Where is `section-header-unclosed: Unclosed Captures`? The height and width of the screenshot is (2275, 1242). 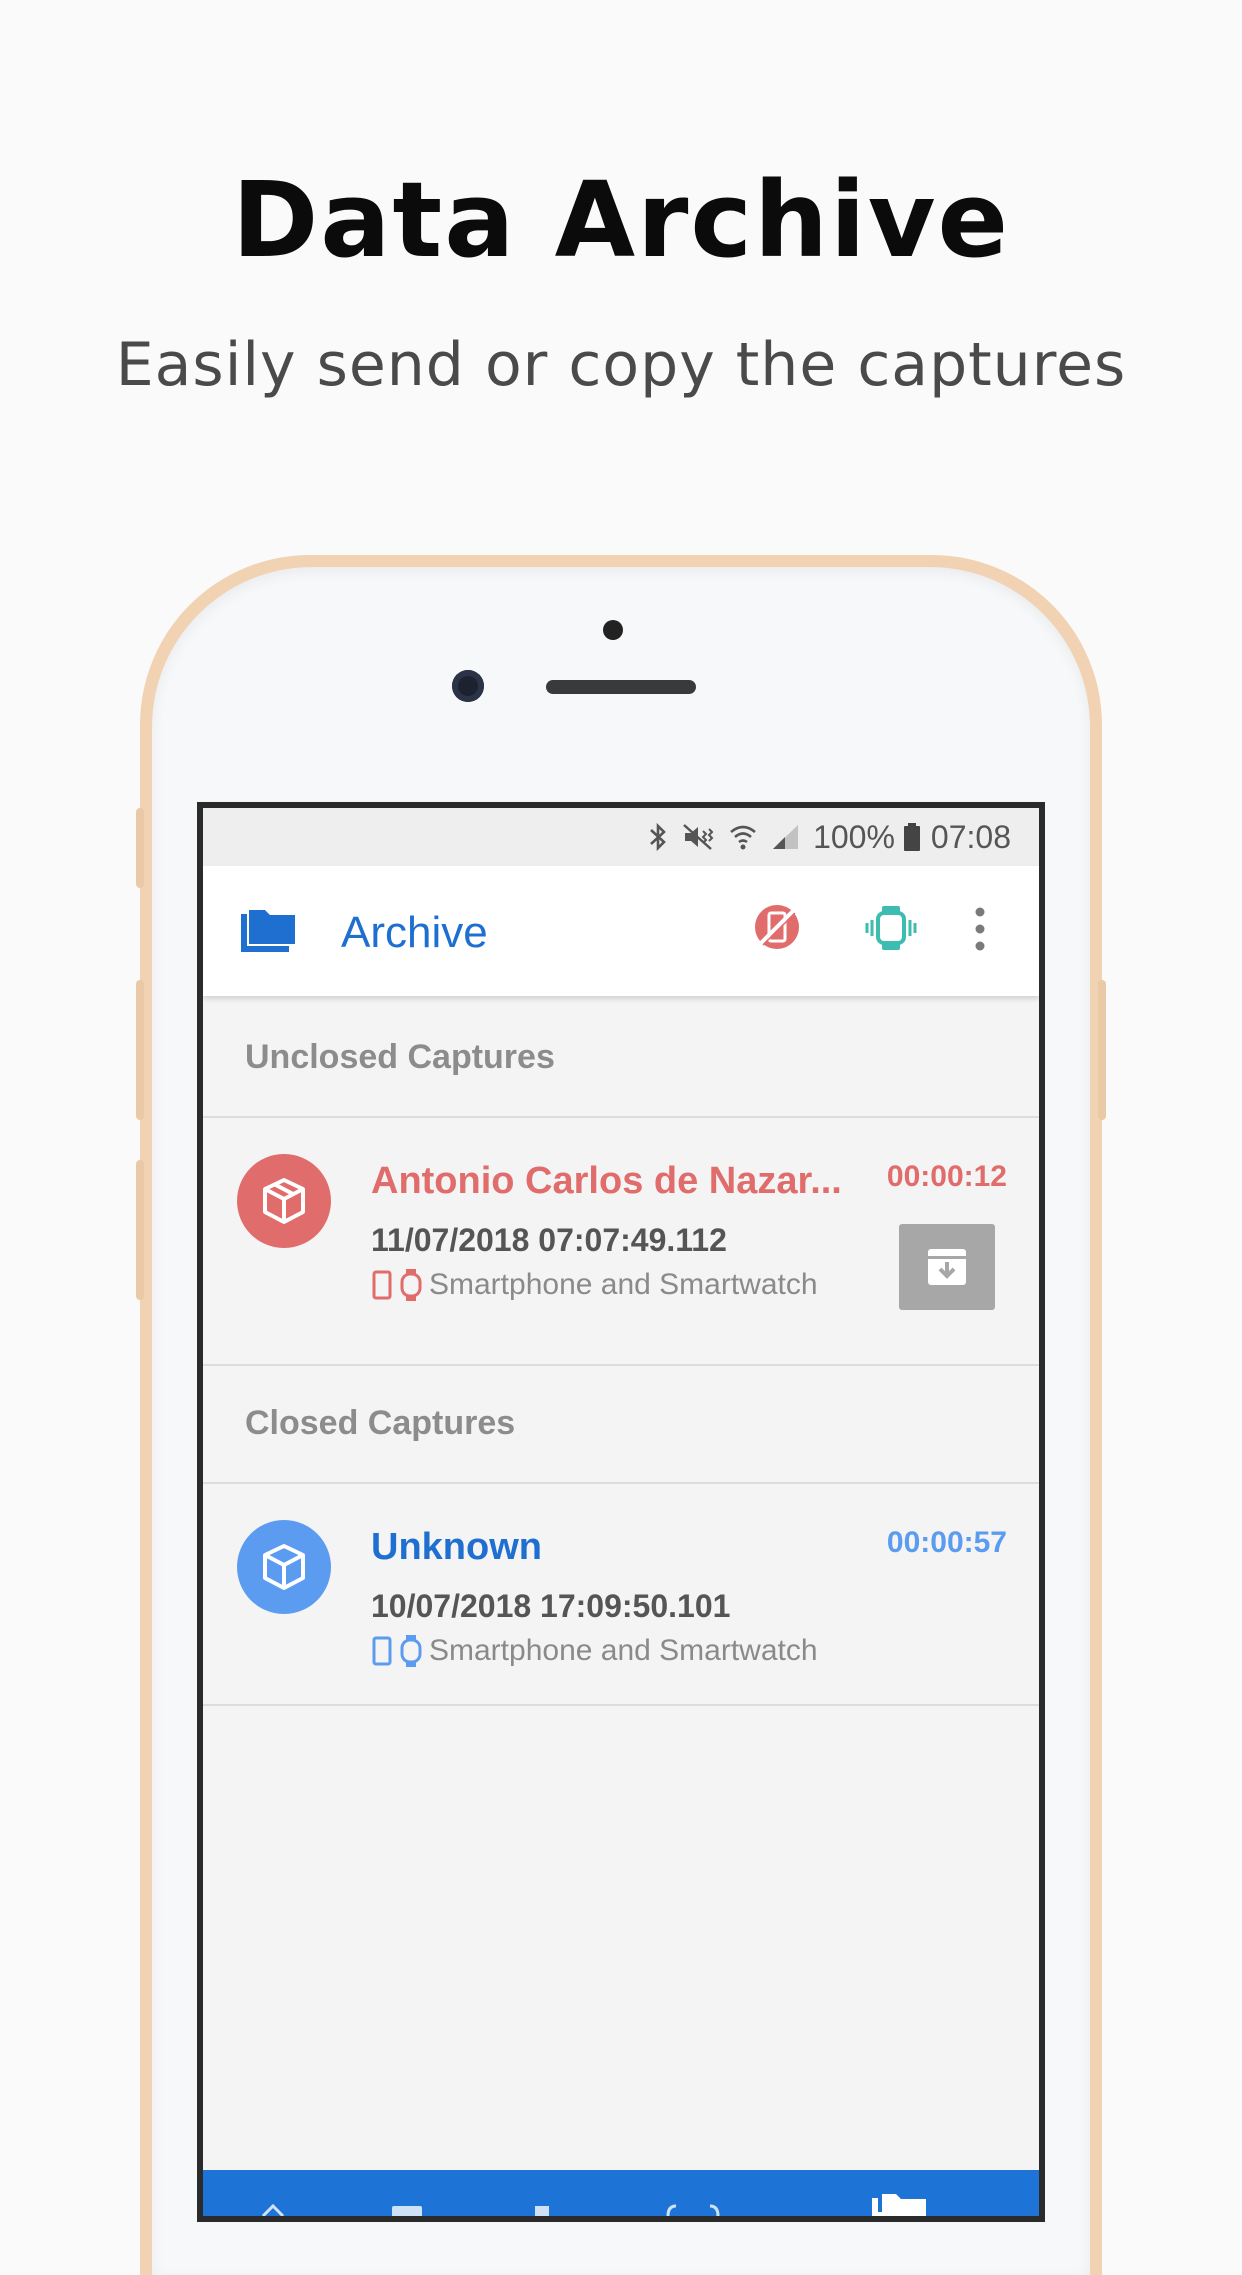 section-header-unclosed: Unclosed Captures is located at coordinates (400, 1057).